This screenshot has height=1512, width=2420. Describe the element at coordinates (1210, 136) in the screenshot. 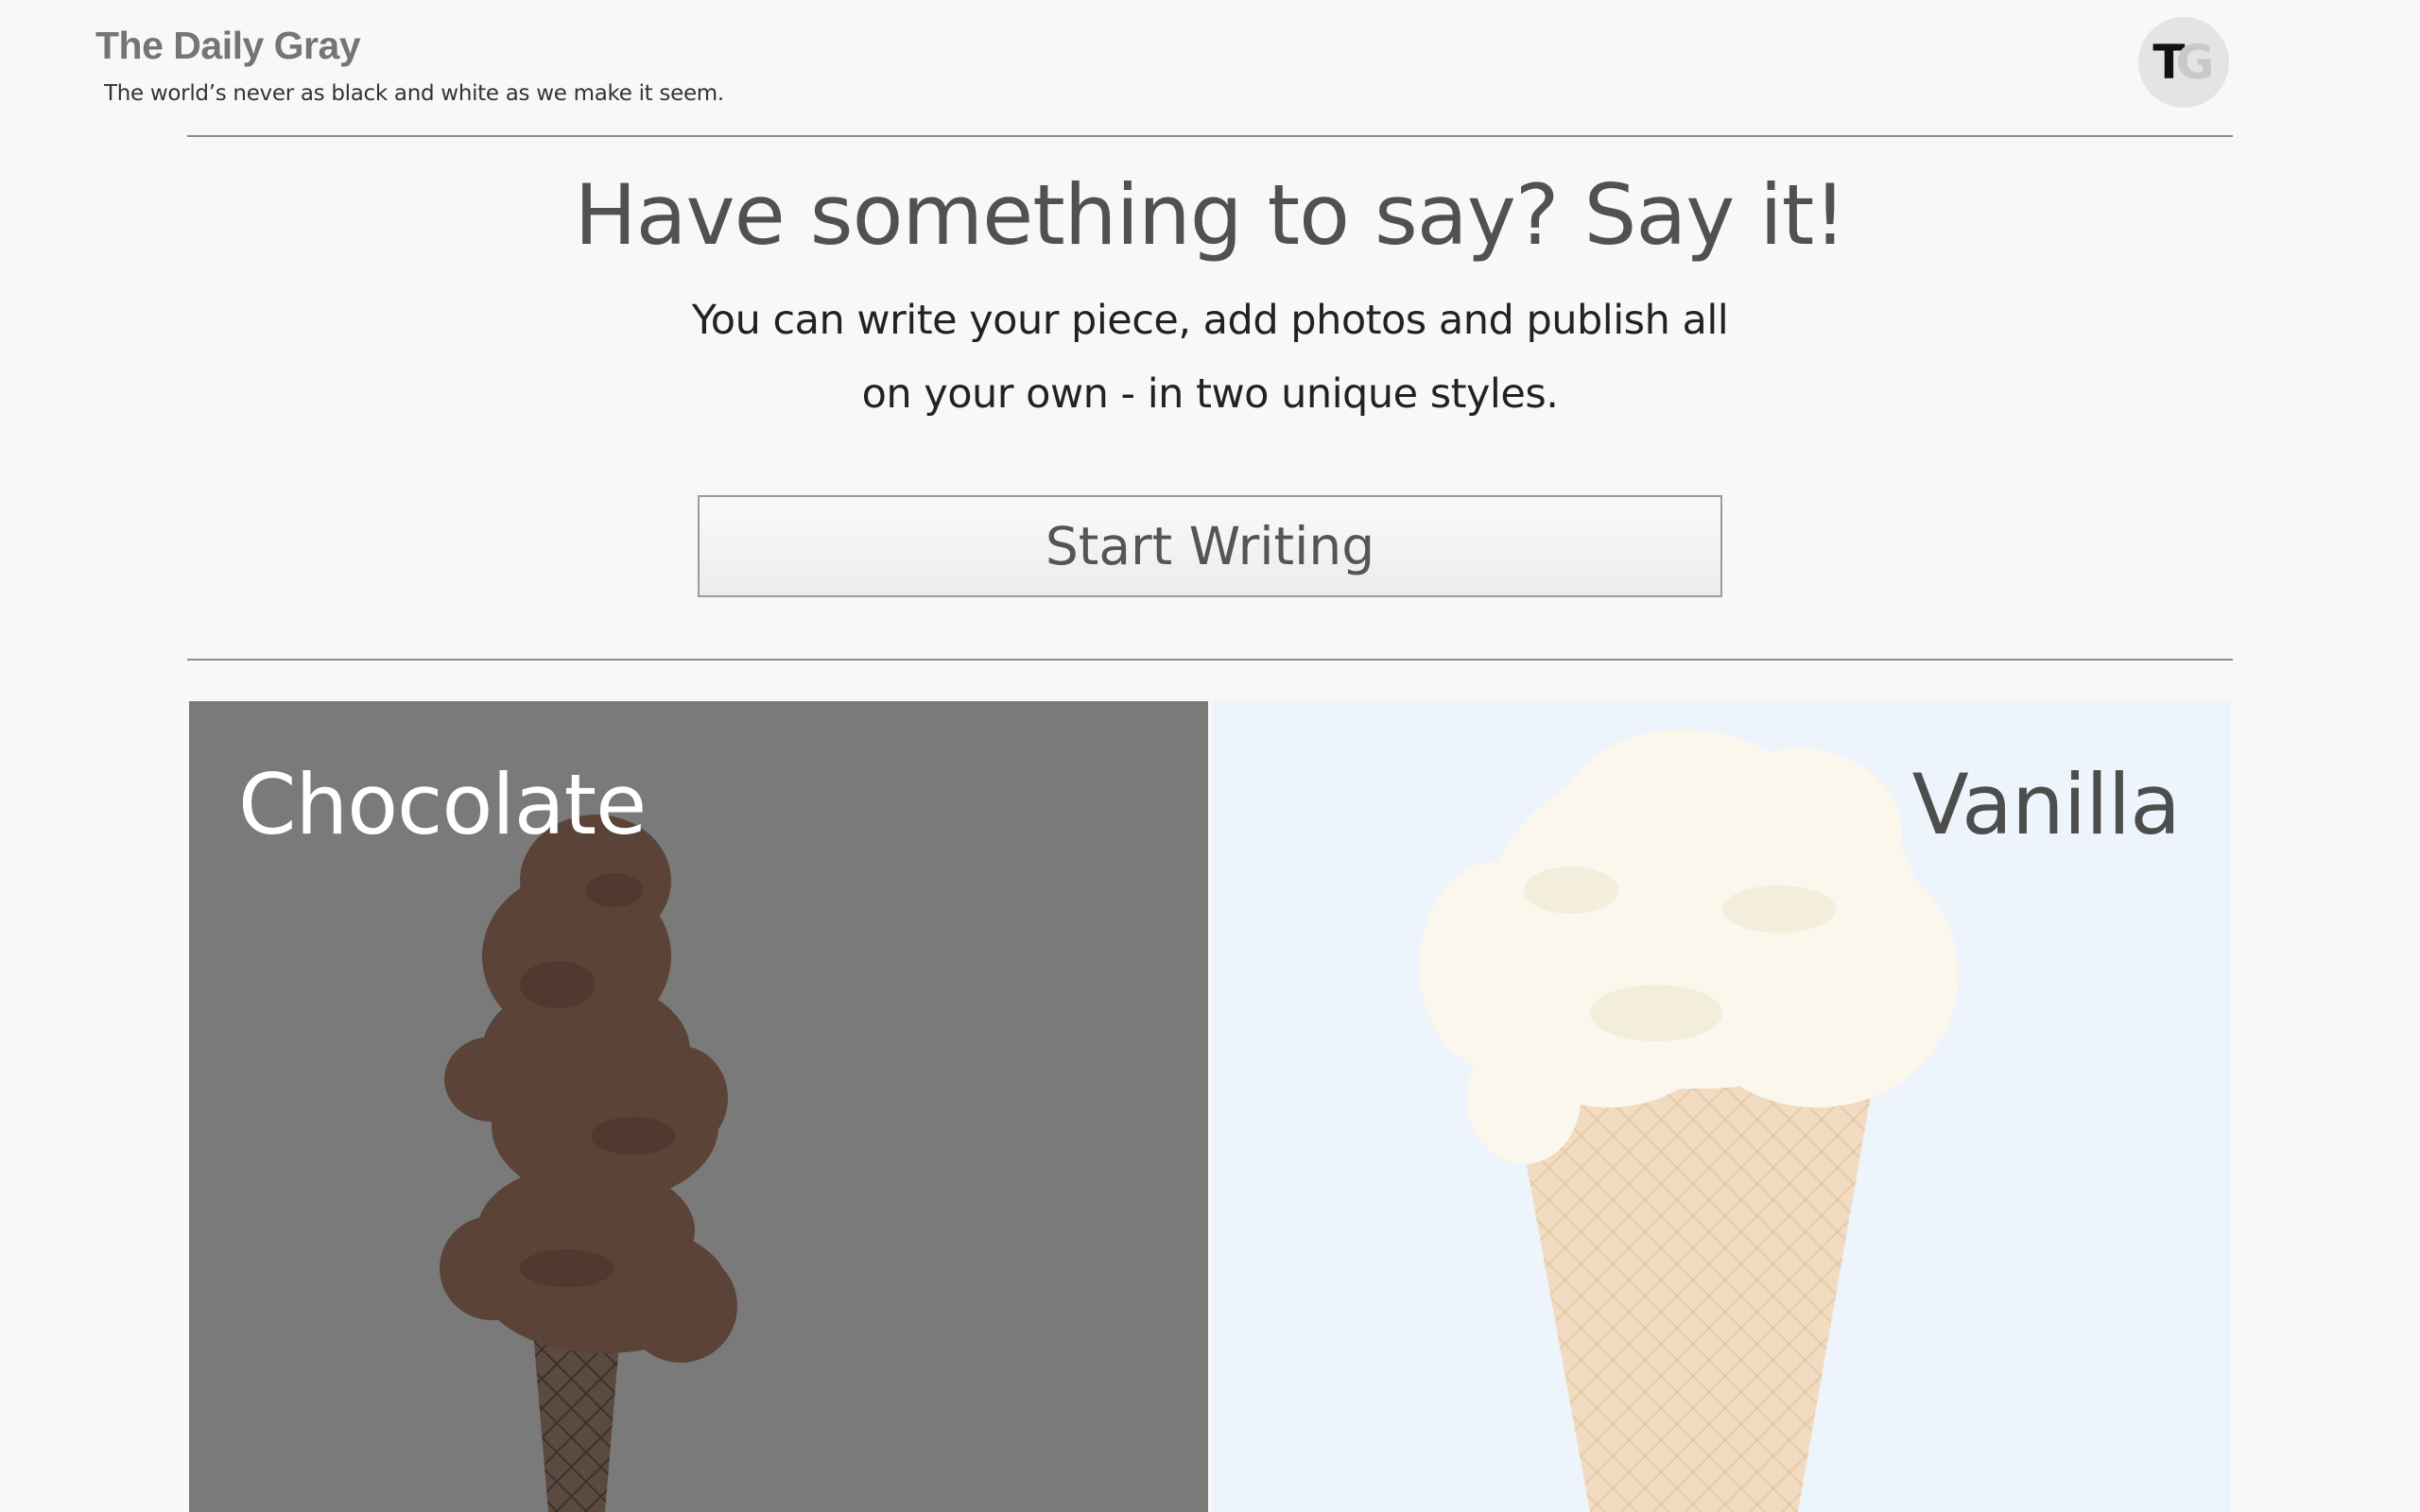

I see `header-divider` at that location.